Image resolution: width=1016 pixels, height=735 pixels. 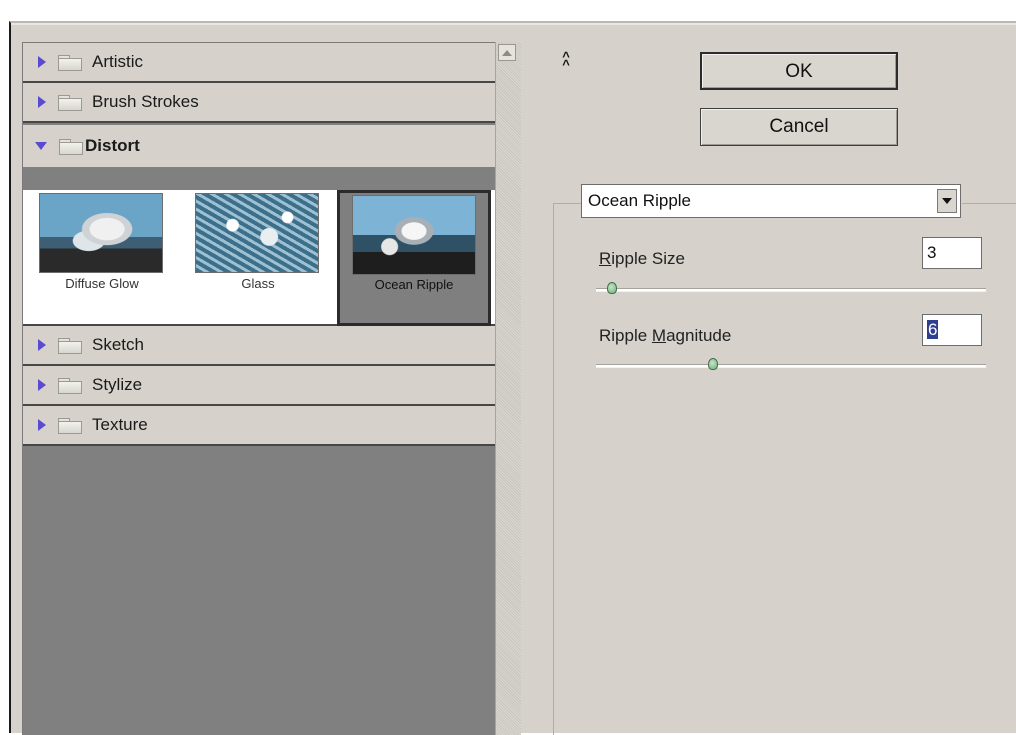 I want to click on ripple-size-input: 3, so click(x=952, y=253).